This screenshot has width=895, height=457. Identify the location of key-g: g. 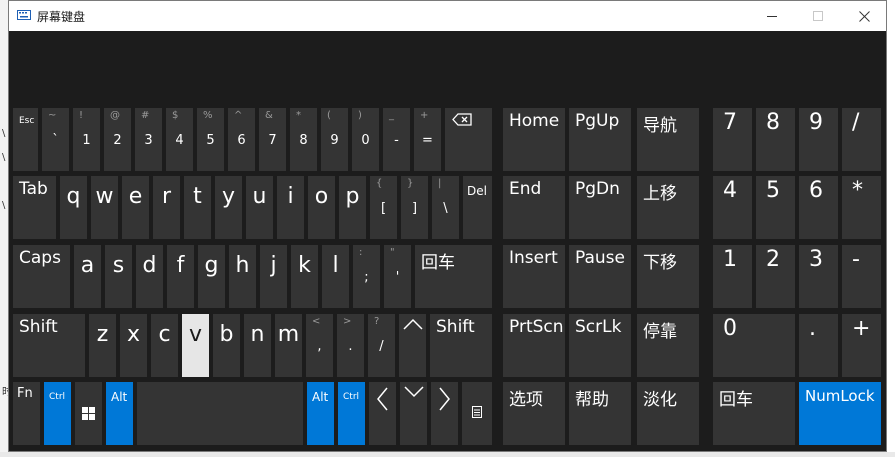
(211, 276).